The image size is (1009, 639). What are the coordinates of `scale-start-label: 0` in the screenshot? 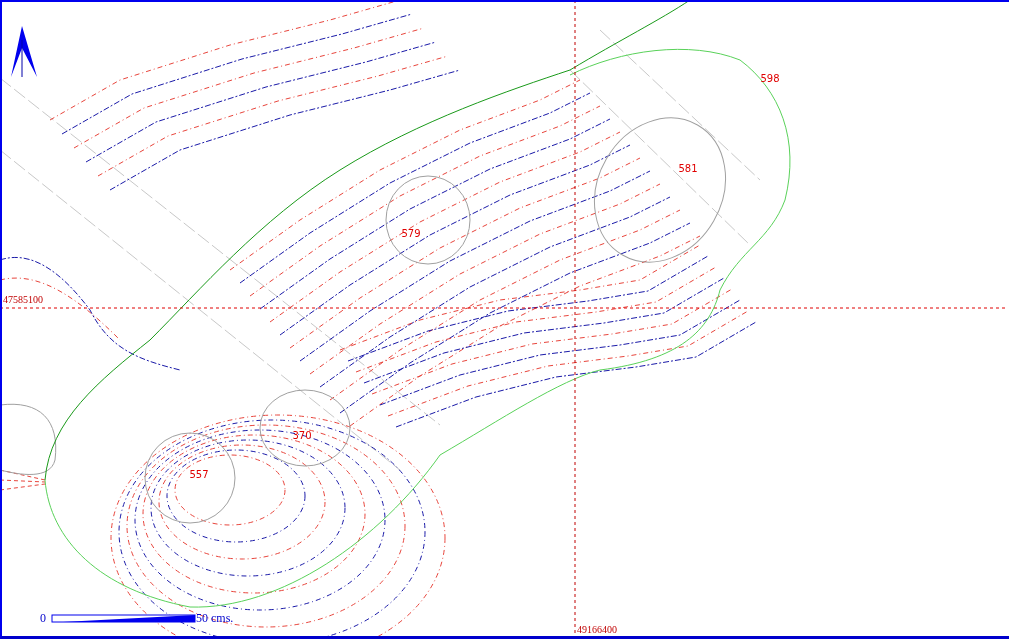 It's located at (43, 618).